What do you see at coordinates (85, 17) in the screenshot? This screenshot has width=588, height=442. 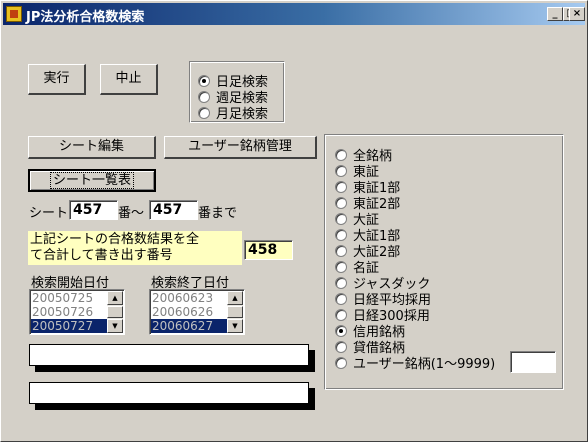 I see `window-title: JP法分析合格数検索` at bounding box center [85, 17].